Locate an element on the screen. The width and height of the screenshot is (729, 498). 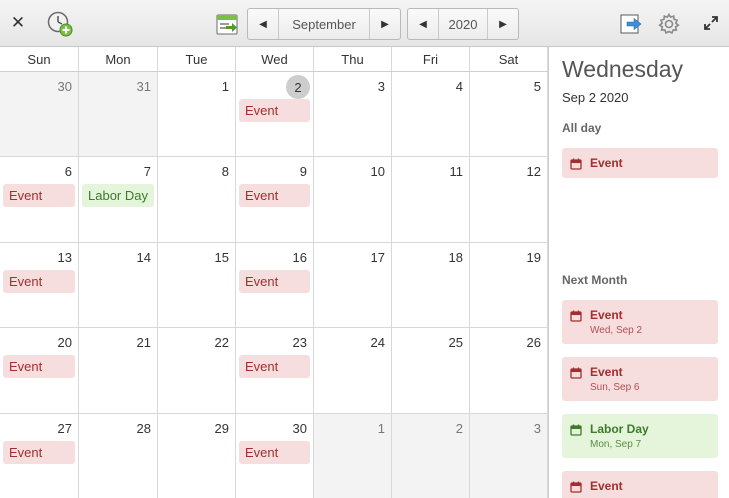
settings-button is located at coordinates (669, 24).